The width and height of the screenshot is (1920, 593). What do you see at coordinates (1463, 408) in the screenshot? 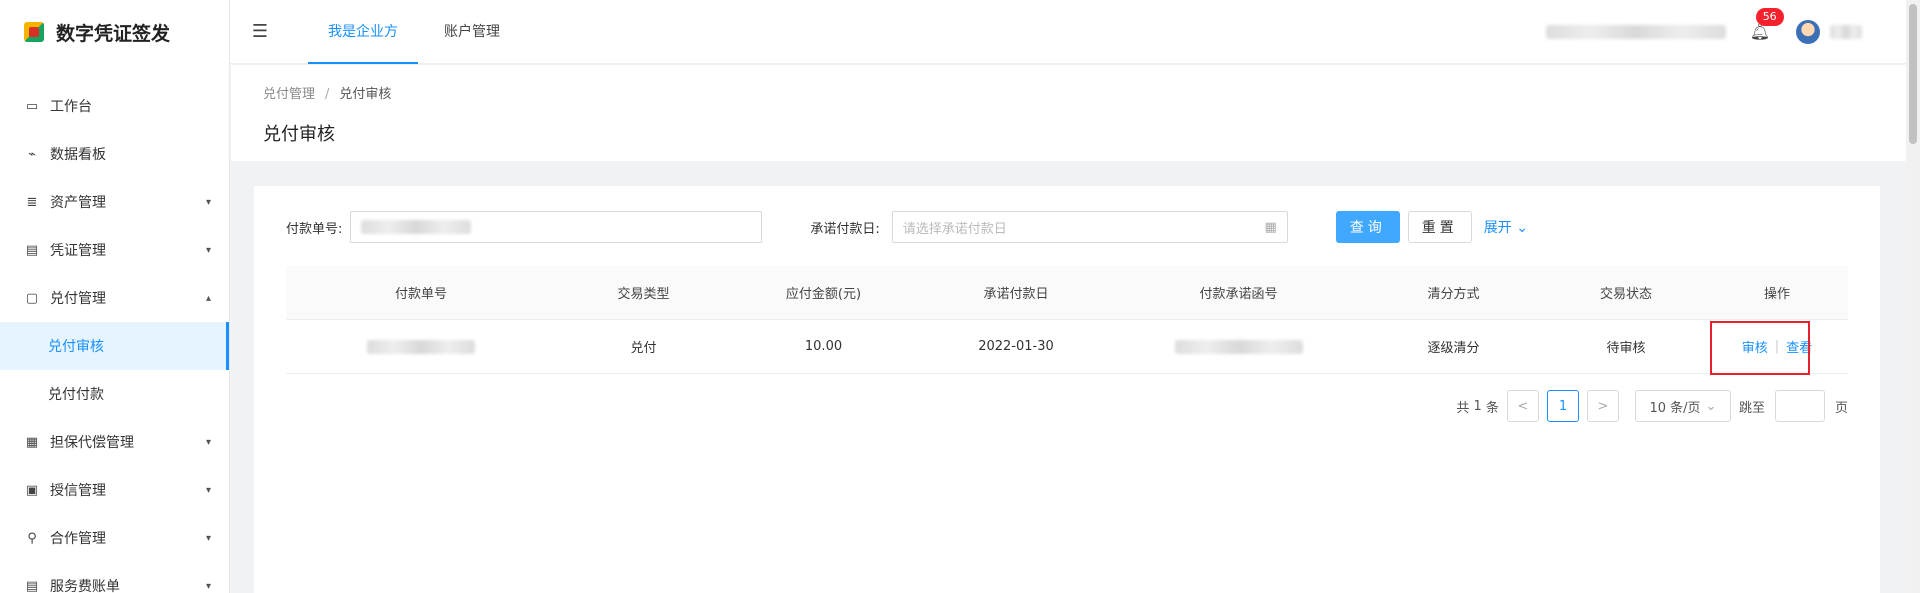
I see `total-prefix: 共` at bounding box center [1463, 408].